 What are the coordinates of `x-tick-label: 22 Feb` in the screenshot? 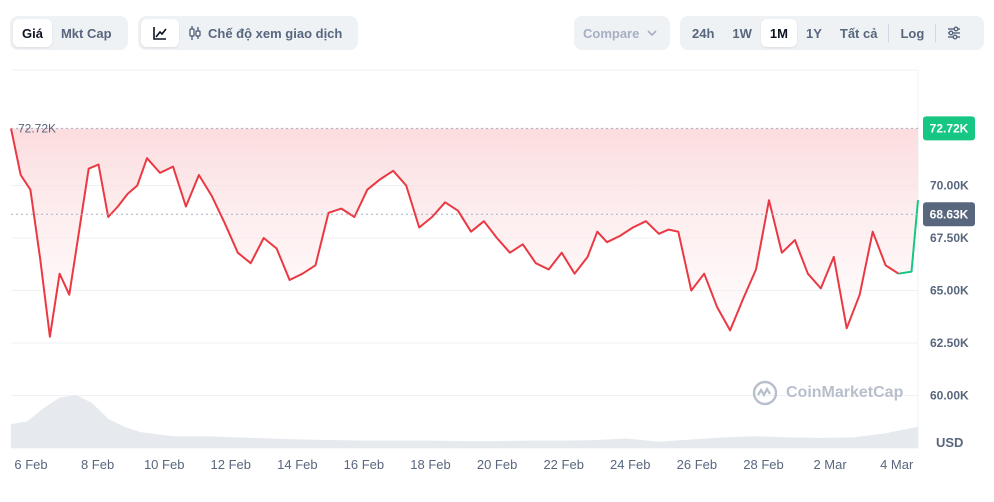 It's located at (563, 464).